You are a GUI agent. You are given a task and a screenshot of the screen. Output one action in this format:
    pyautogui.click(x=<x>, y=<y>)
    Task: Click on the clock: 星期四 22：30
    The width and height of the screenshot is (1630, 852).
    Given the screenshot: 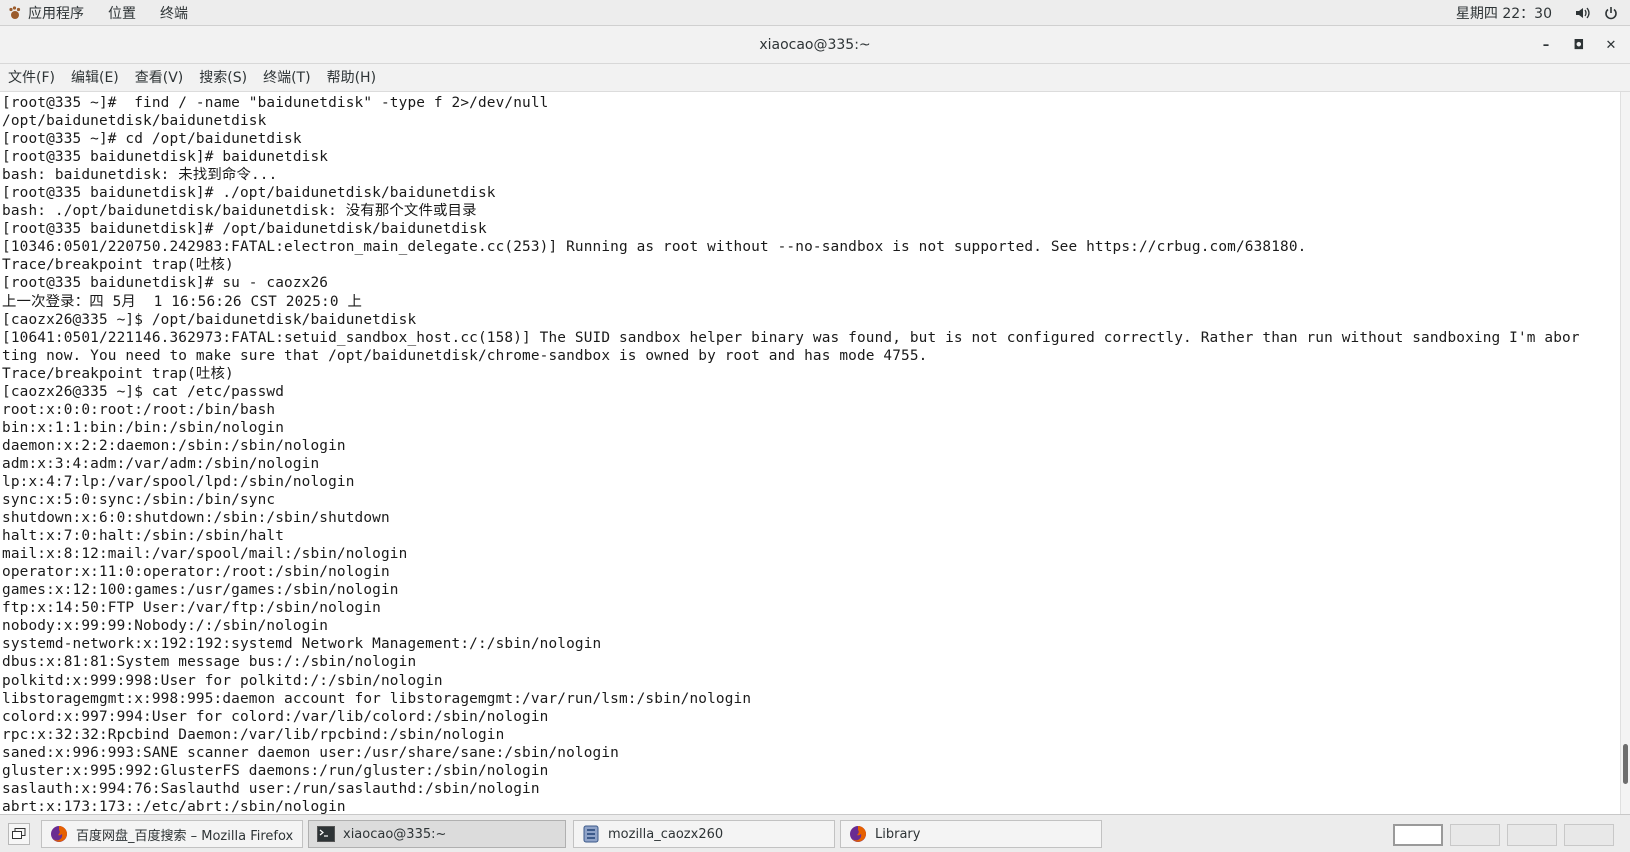 What is the action you would take?
    pyautogui.click(x=1504, y=13)
    